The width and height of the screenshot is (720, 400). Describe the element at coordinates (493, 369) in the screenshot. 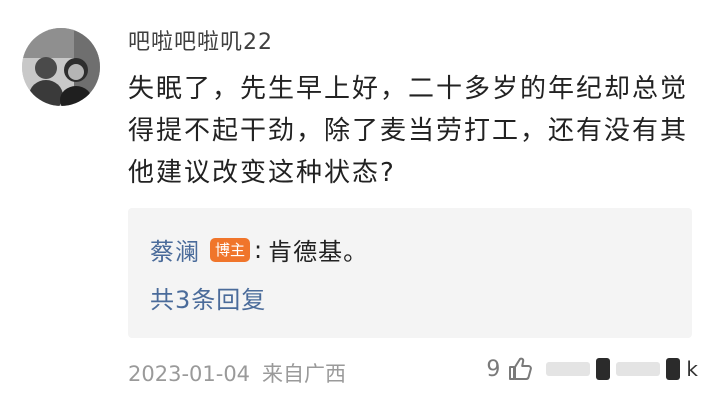

I see `like-count: 9` at that location.